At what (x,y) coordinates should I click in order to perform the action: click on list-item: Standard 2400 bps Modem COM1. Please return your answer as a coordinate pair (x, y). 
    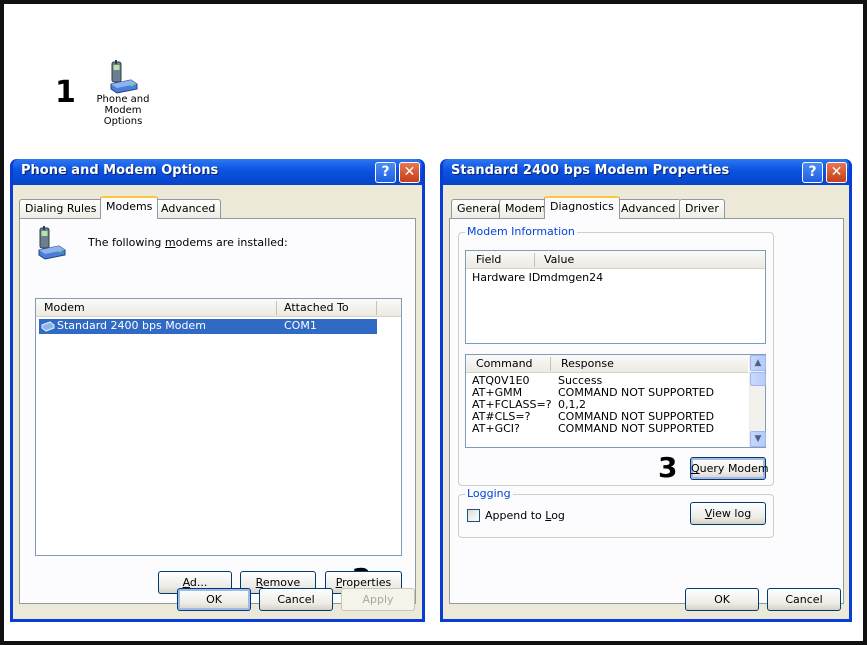
    Looking at the image, I should click on (208, 326).